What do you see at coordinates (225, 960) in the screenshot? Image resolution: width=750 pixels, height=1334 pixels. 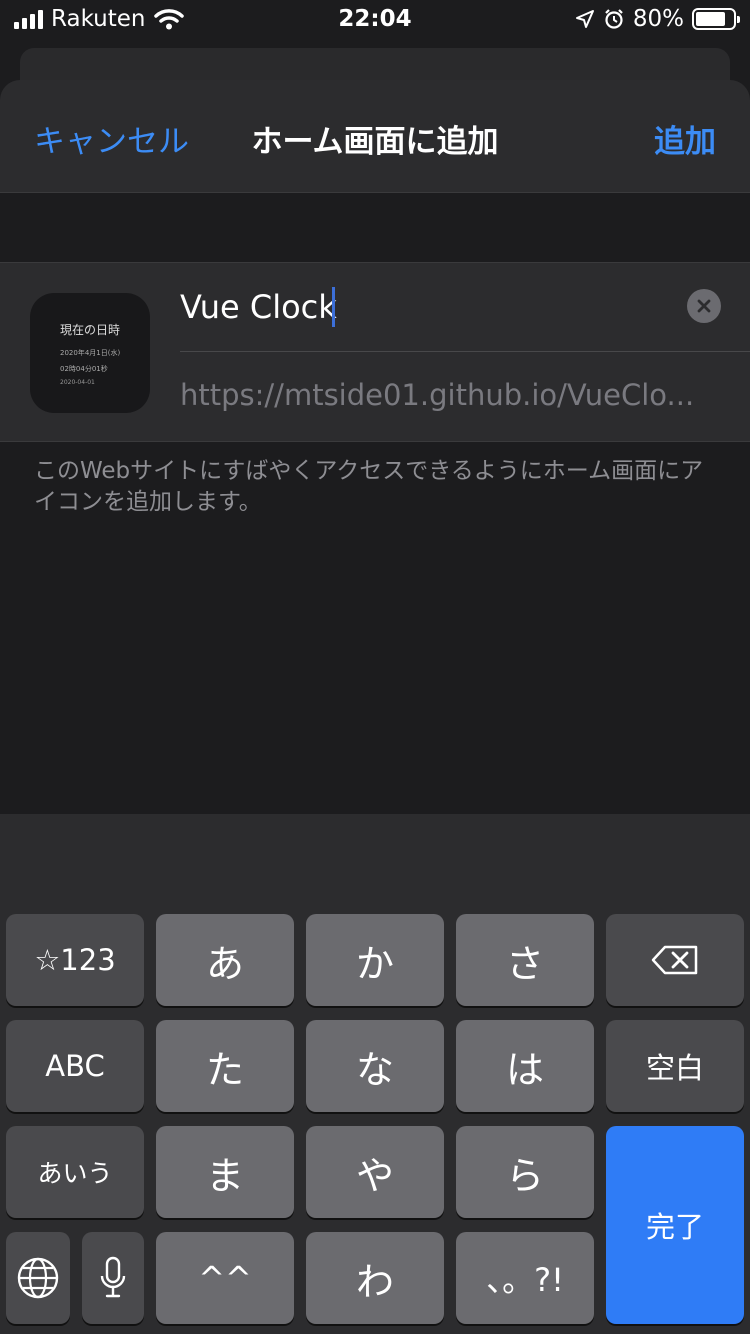 I see `key-a: あ` at bounding box center [225, 960].